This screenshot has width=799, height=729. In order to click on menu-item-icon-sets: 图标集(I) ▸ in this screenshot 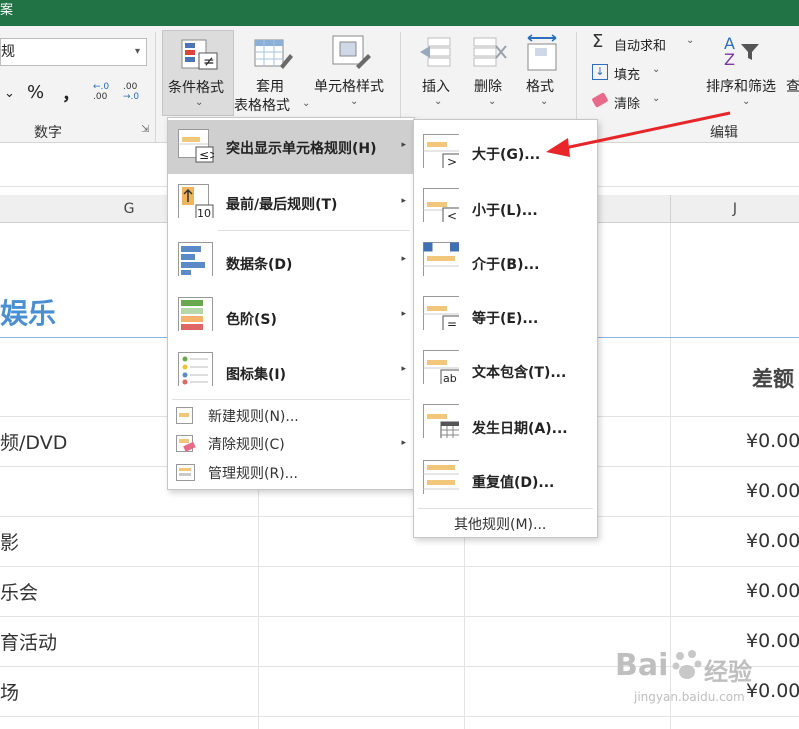, I will do `click(291, 371)`.